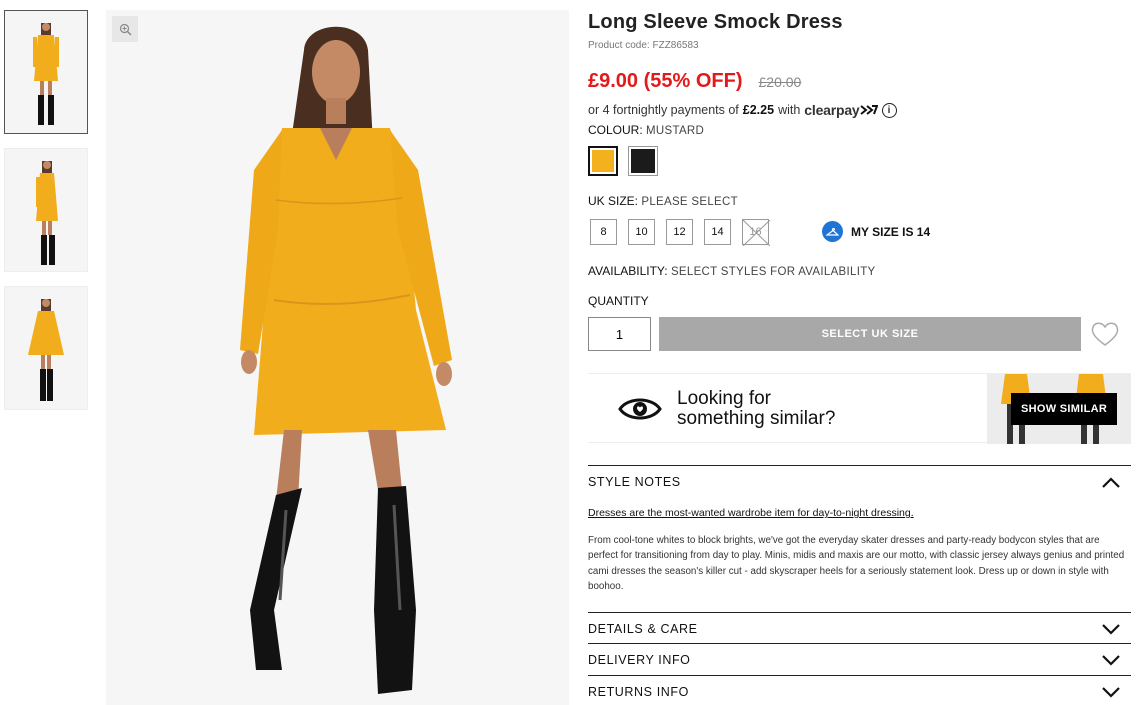 The image size is (1136, 705). I want to click on out-of-stock-cross-icon, so click(756, 233).